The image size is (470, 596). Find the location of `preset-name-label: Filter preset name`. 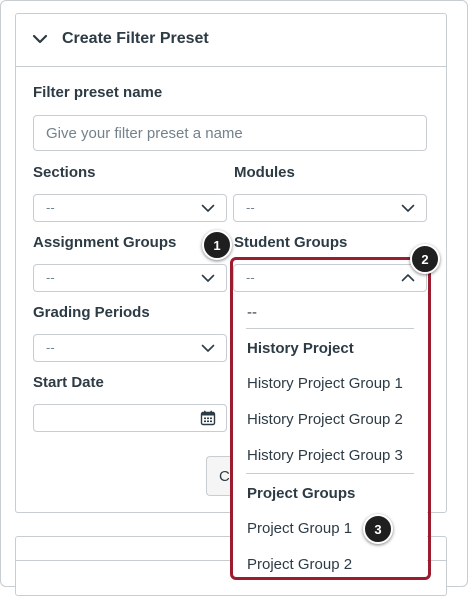

preset-name-label: Filter preset name is located at coordinates (98, 92).